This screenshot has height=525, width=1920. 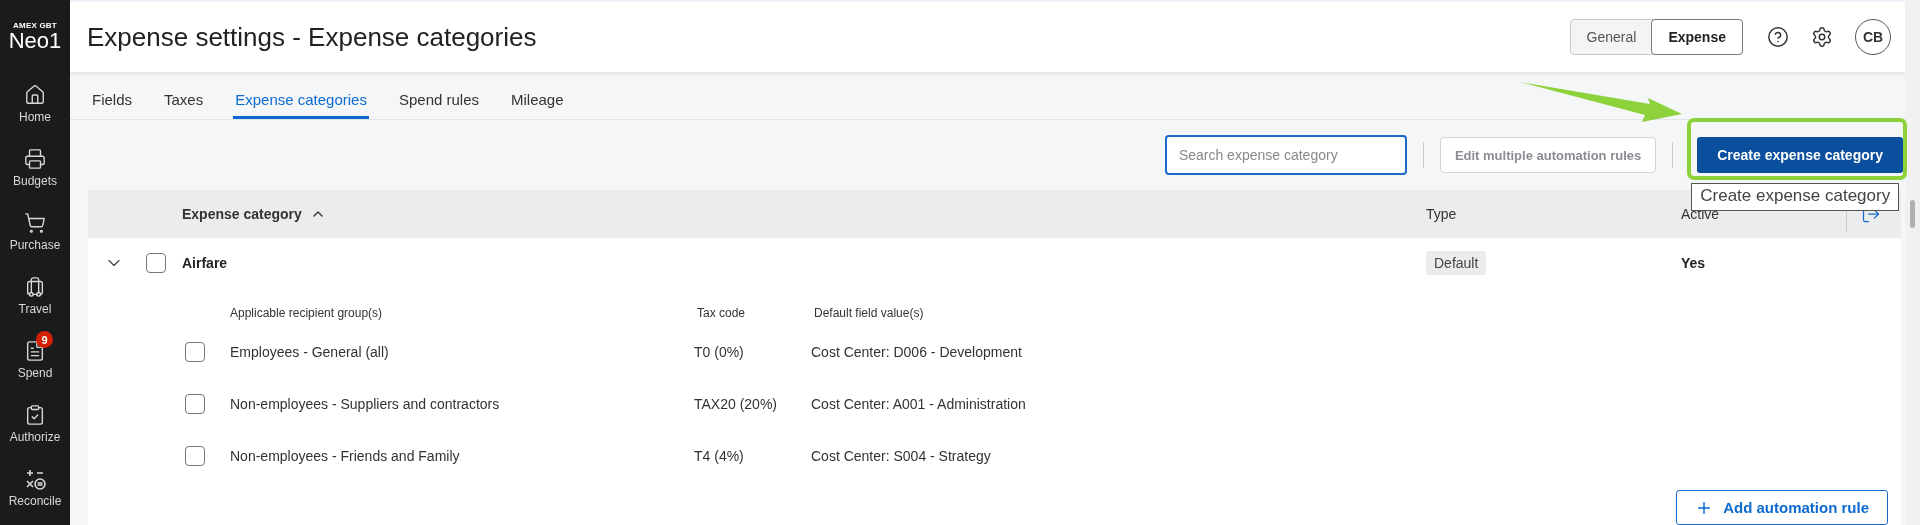 What do you see at coordinates (1456, 263) in the screenshot?
I see `type-tag: Default` at bounding box center [1456, 263].